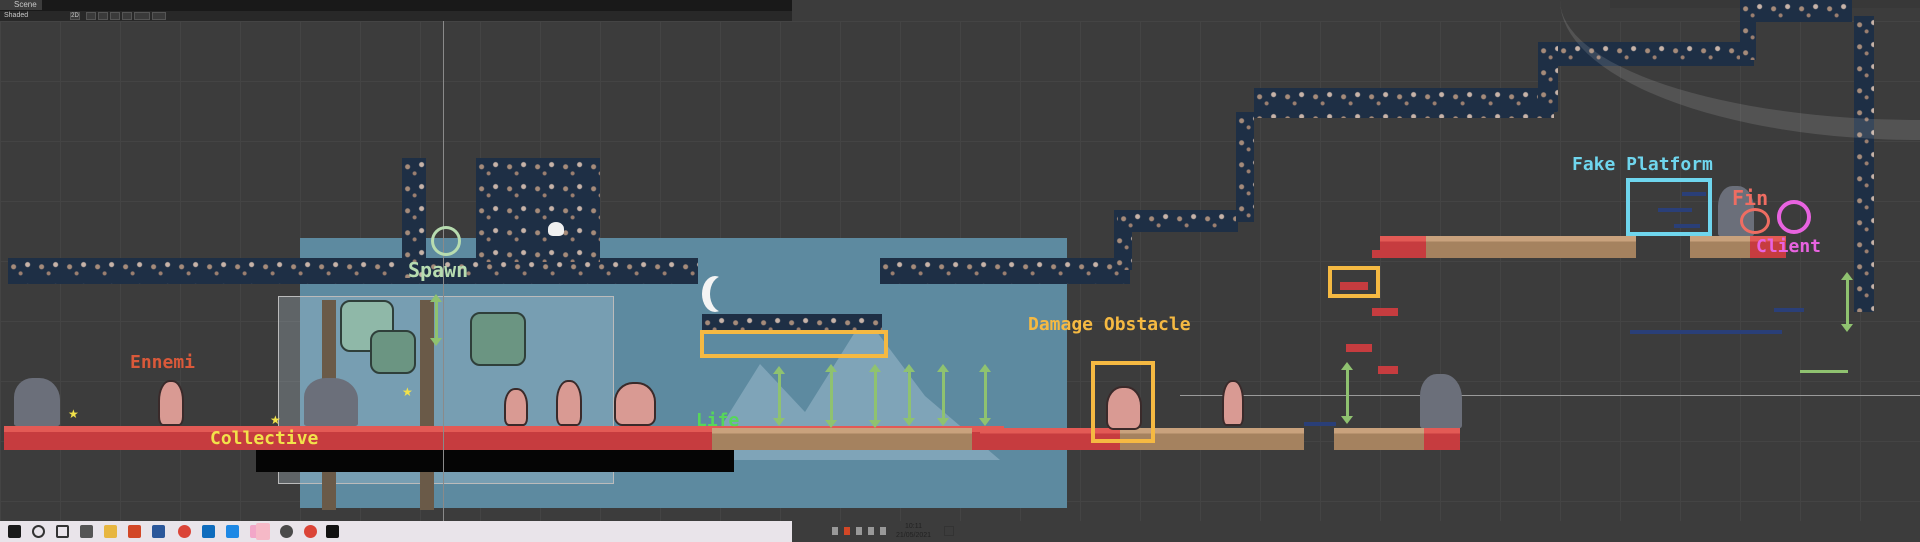 Image resolution: width=1920 pixels, height=542 pixels. What do you see at coordinates (115, 16) in the screenshot?
I see `effects-toggle-button` at bounding box center [115, 16].